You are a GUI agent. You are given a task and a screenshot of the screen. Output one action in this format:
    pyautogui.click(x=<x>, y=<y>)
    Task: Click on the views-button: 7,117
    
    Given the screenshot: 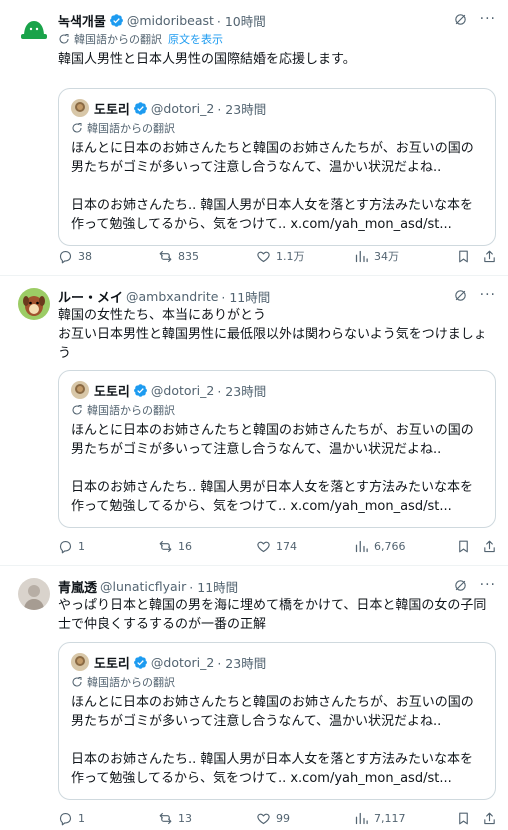 What is the action you would take?
    pyautogui.click(x=380, y=818)
    